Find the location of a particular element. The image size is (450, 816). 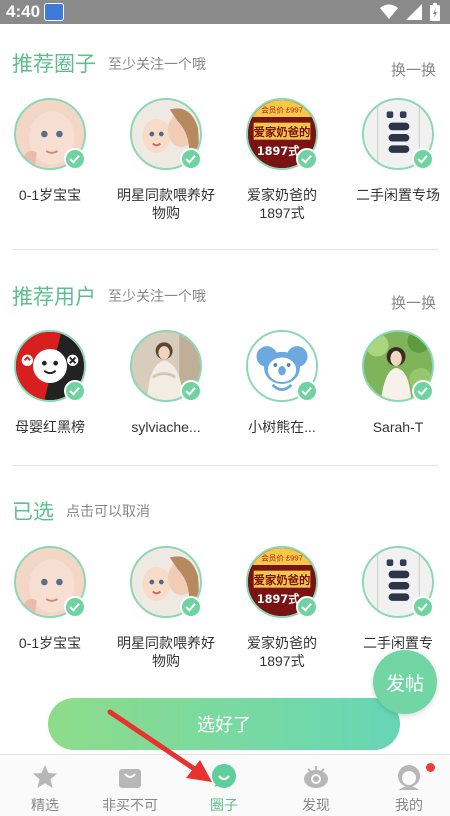

tab-featured: 精选 is located at coordinates (45, 785).